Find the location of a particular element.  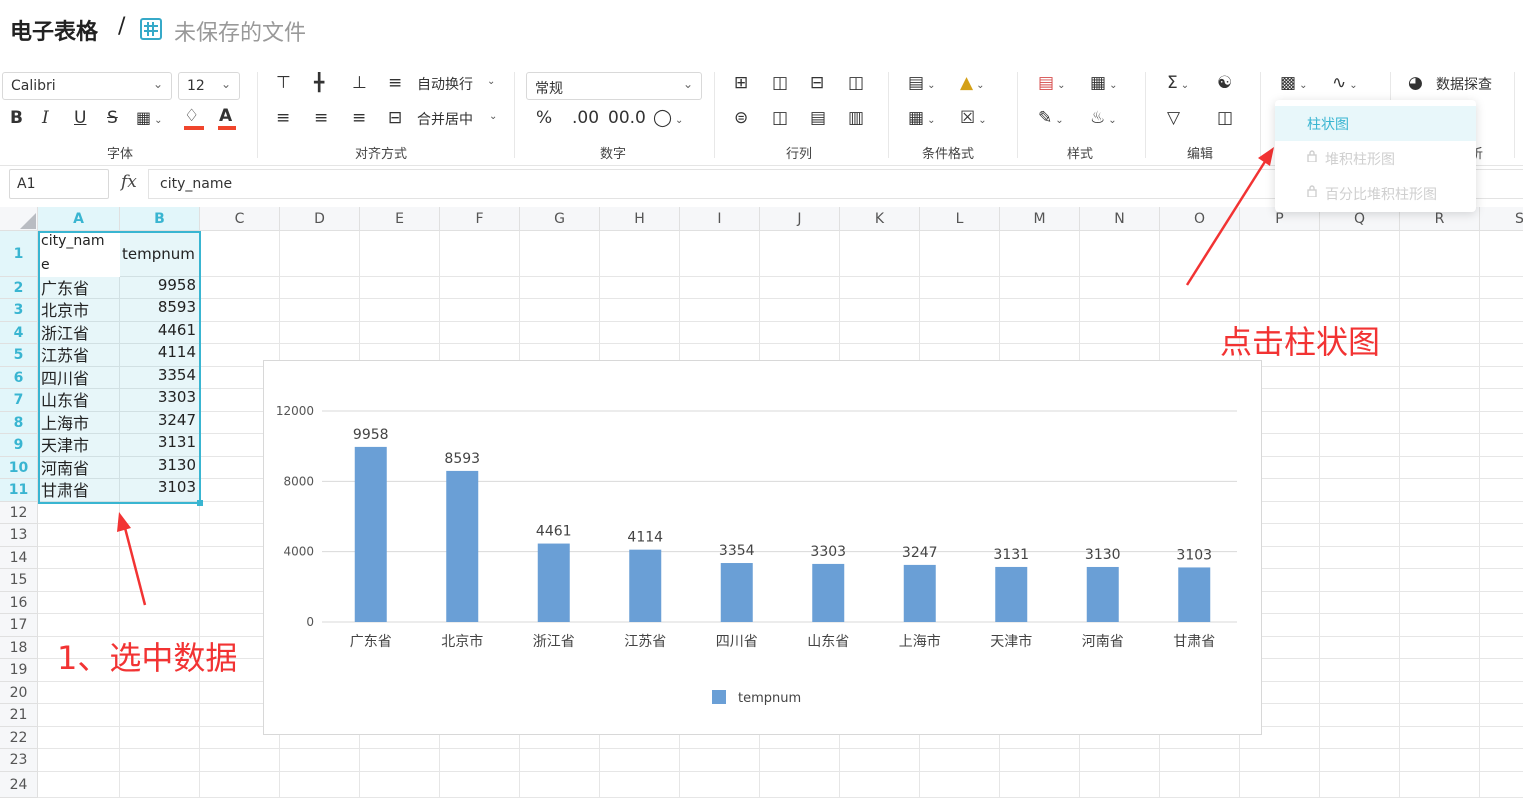

column-header-n: N is located at coordinates (1120, 219).